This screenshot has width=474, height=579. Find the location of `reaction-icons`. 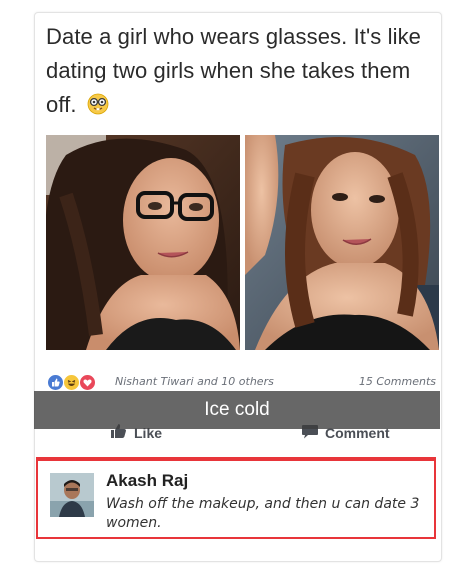

reaction-icons is located at coordinates (72, 382).